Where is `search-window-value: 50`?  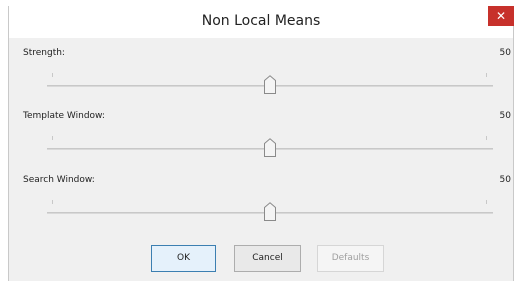
search-window-value: 50 is located at coordinates (505, 180).